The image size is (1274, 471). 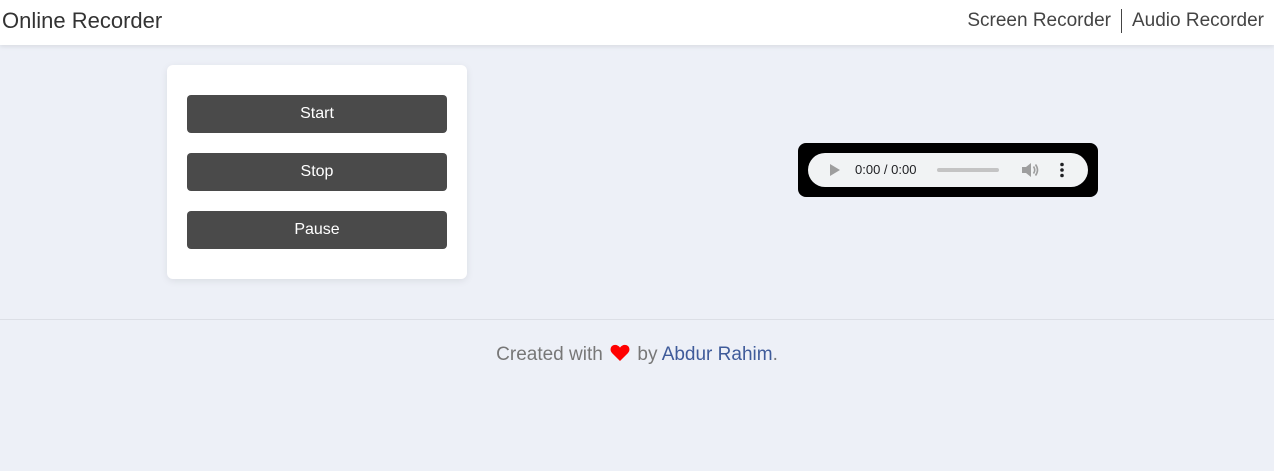 I want to click on audio-player-frame: 0:00 / 0:00, so click(x=948, y=170).